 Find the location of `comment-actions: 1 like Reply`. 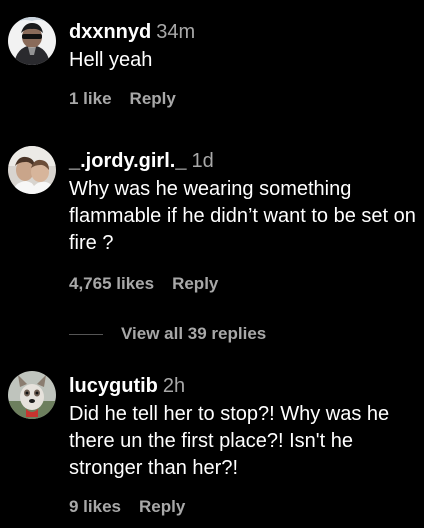

comment-actions: 1 like Reply is located at coordinates (242, 99).